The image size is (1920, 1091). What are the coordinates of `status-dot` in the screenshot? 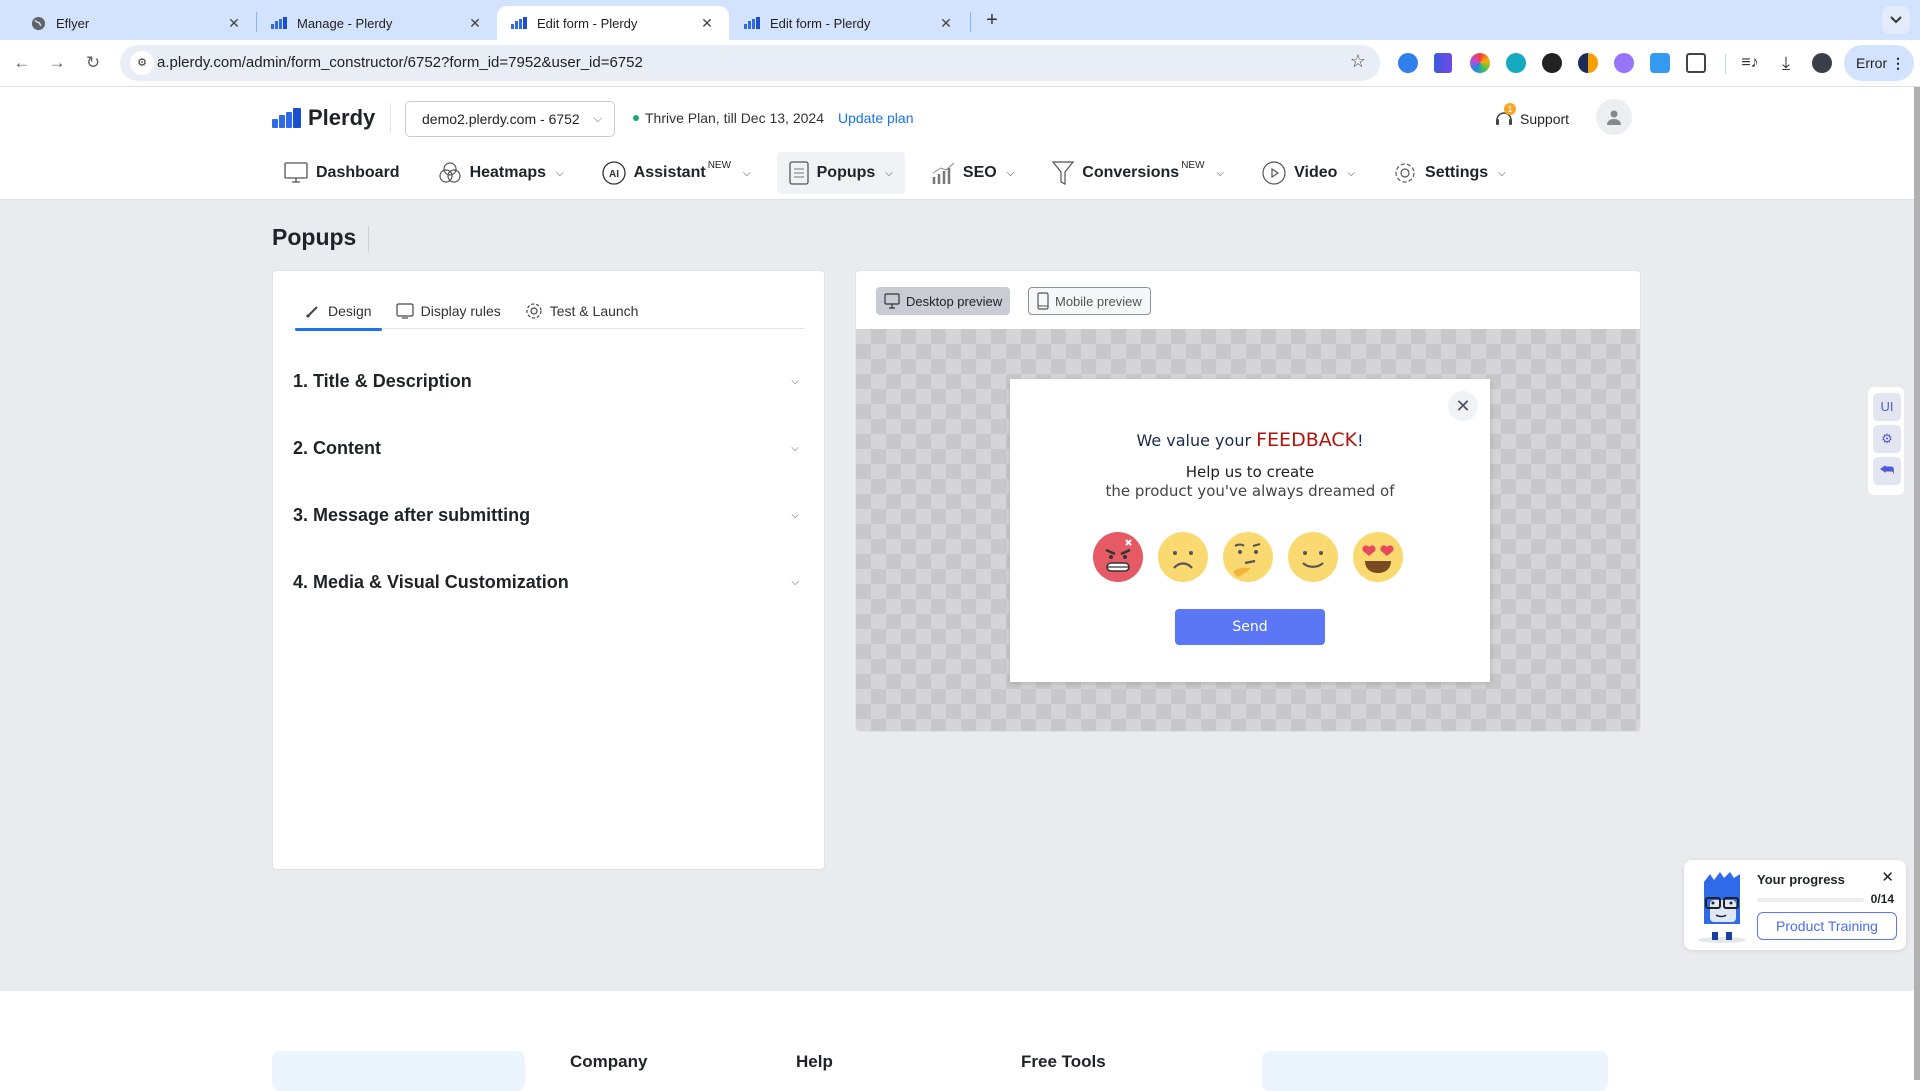 It's located at (636, 118).